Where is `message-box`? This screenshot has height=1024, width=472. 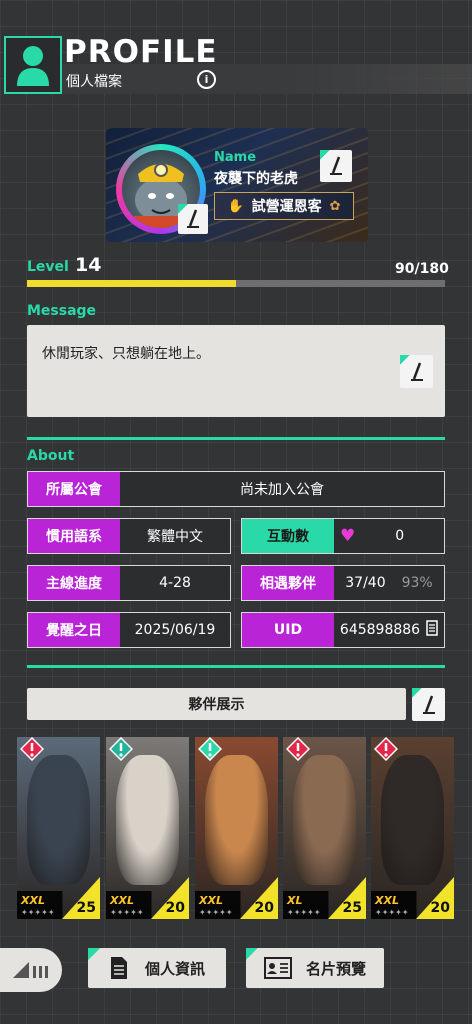 message-box is located at coordinates (236, 371).